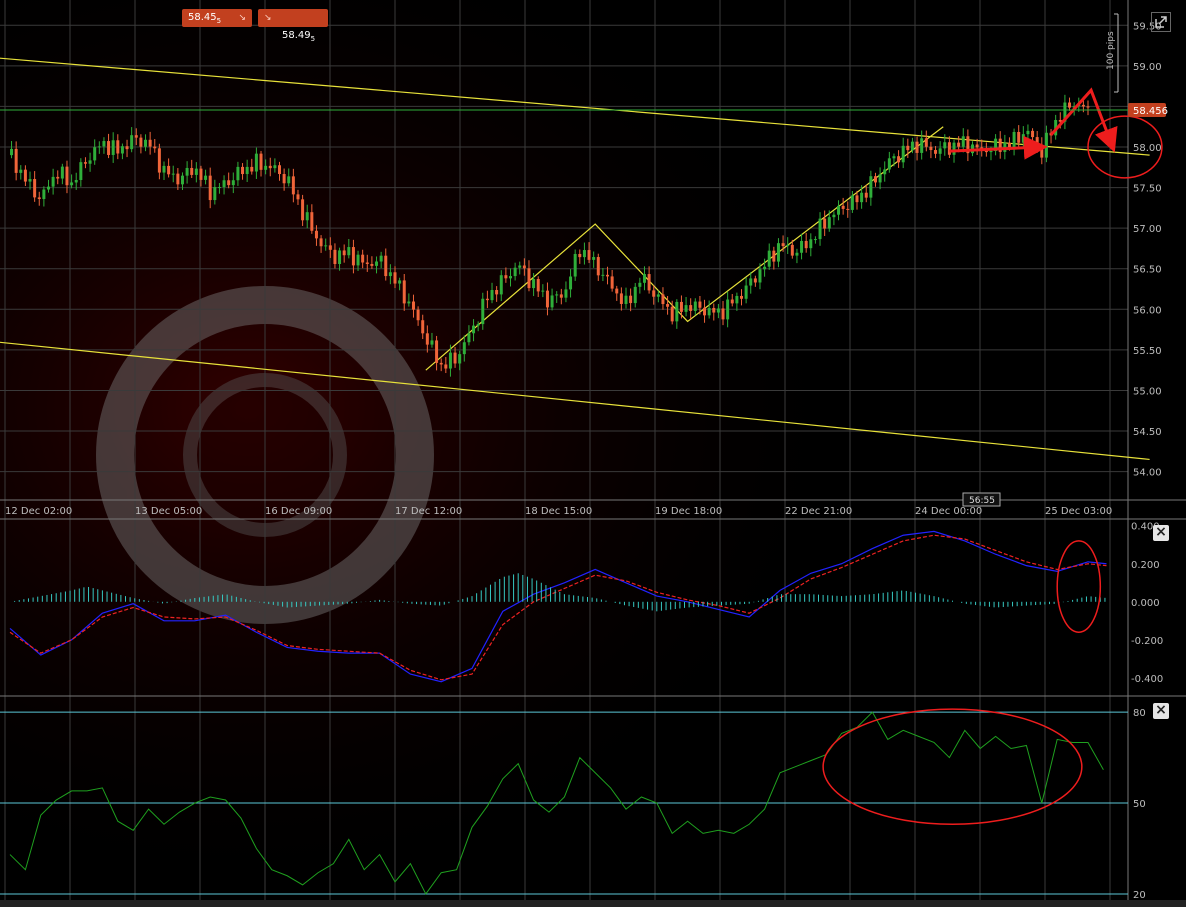  What do you see at coordinates (818, 511) in the screenshot?
I see `x-tick-label: 22 Dec 21:00` at bounding box center [818, 511].